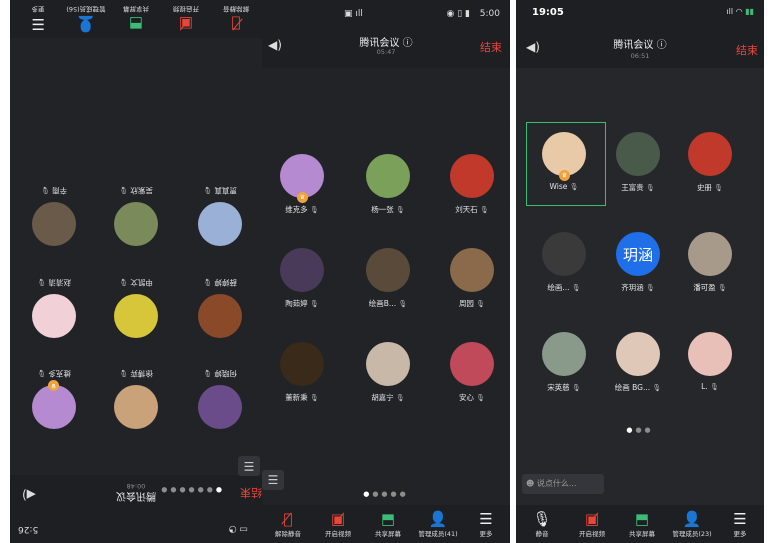 This screenshot has height=543, width=772. What do you see at coordinates (638, 254) in the screenshot?
I see `participant-avatar: 玥涵` at bounding box center [638, 254].